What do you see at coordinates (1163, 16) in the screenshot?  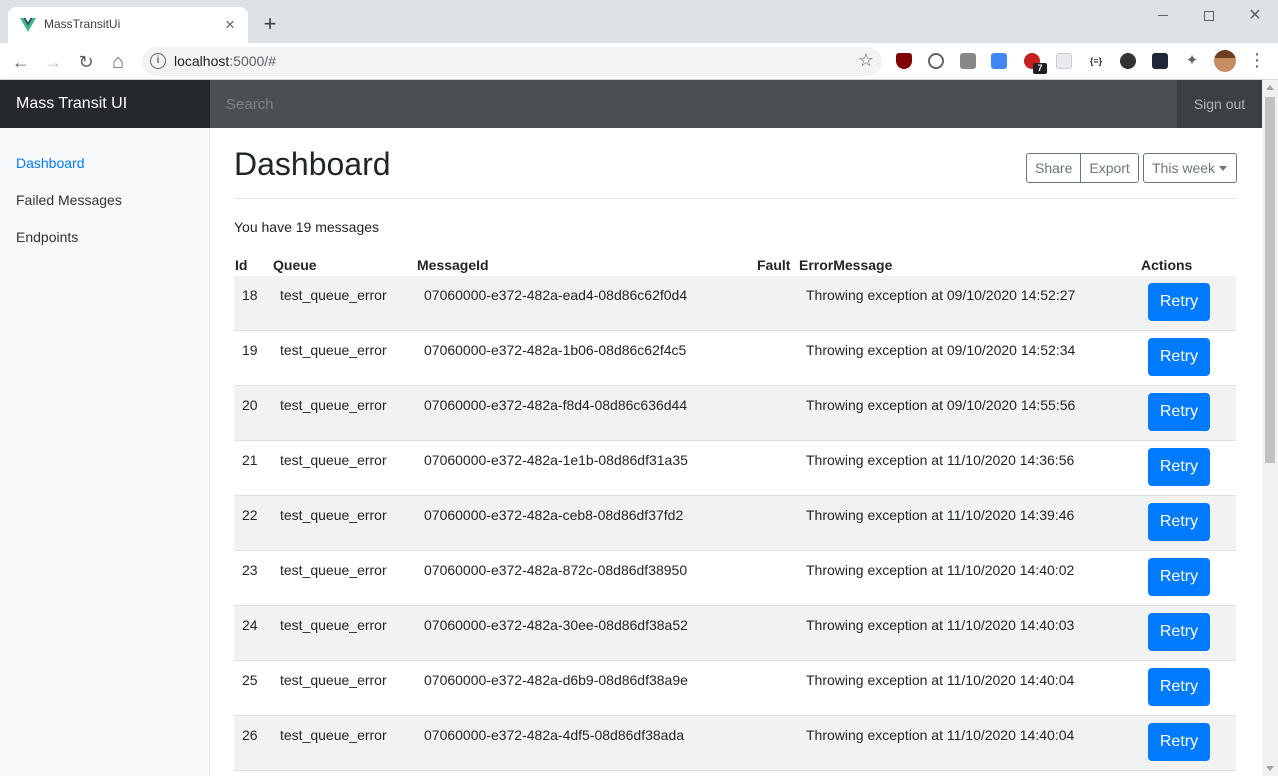 I see `minimize-icon` at bounding box center [1163, 16].